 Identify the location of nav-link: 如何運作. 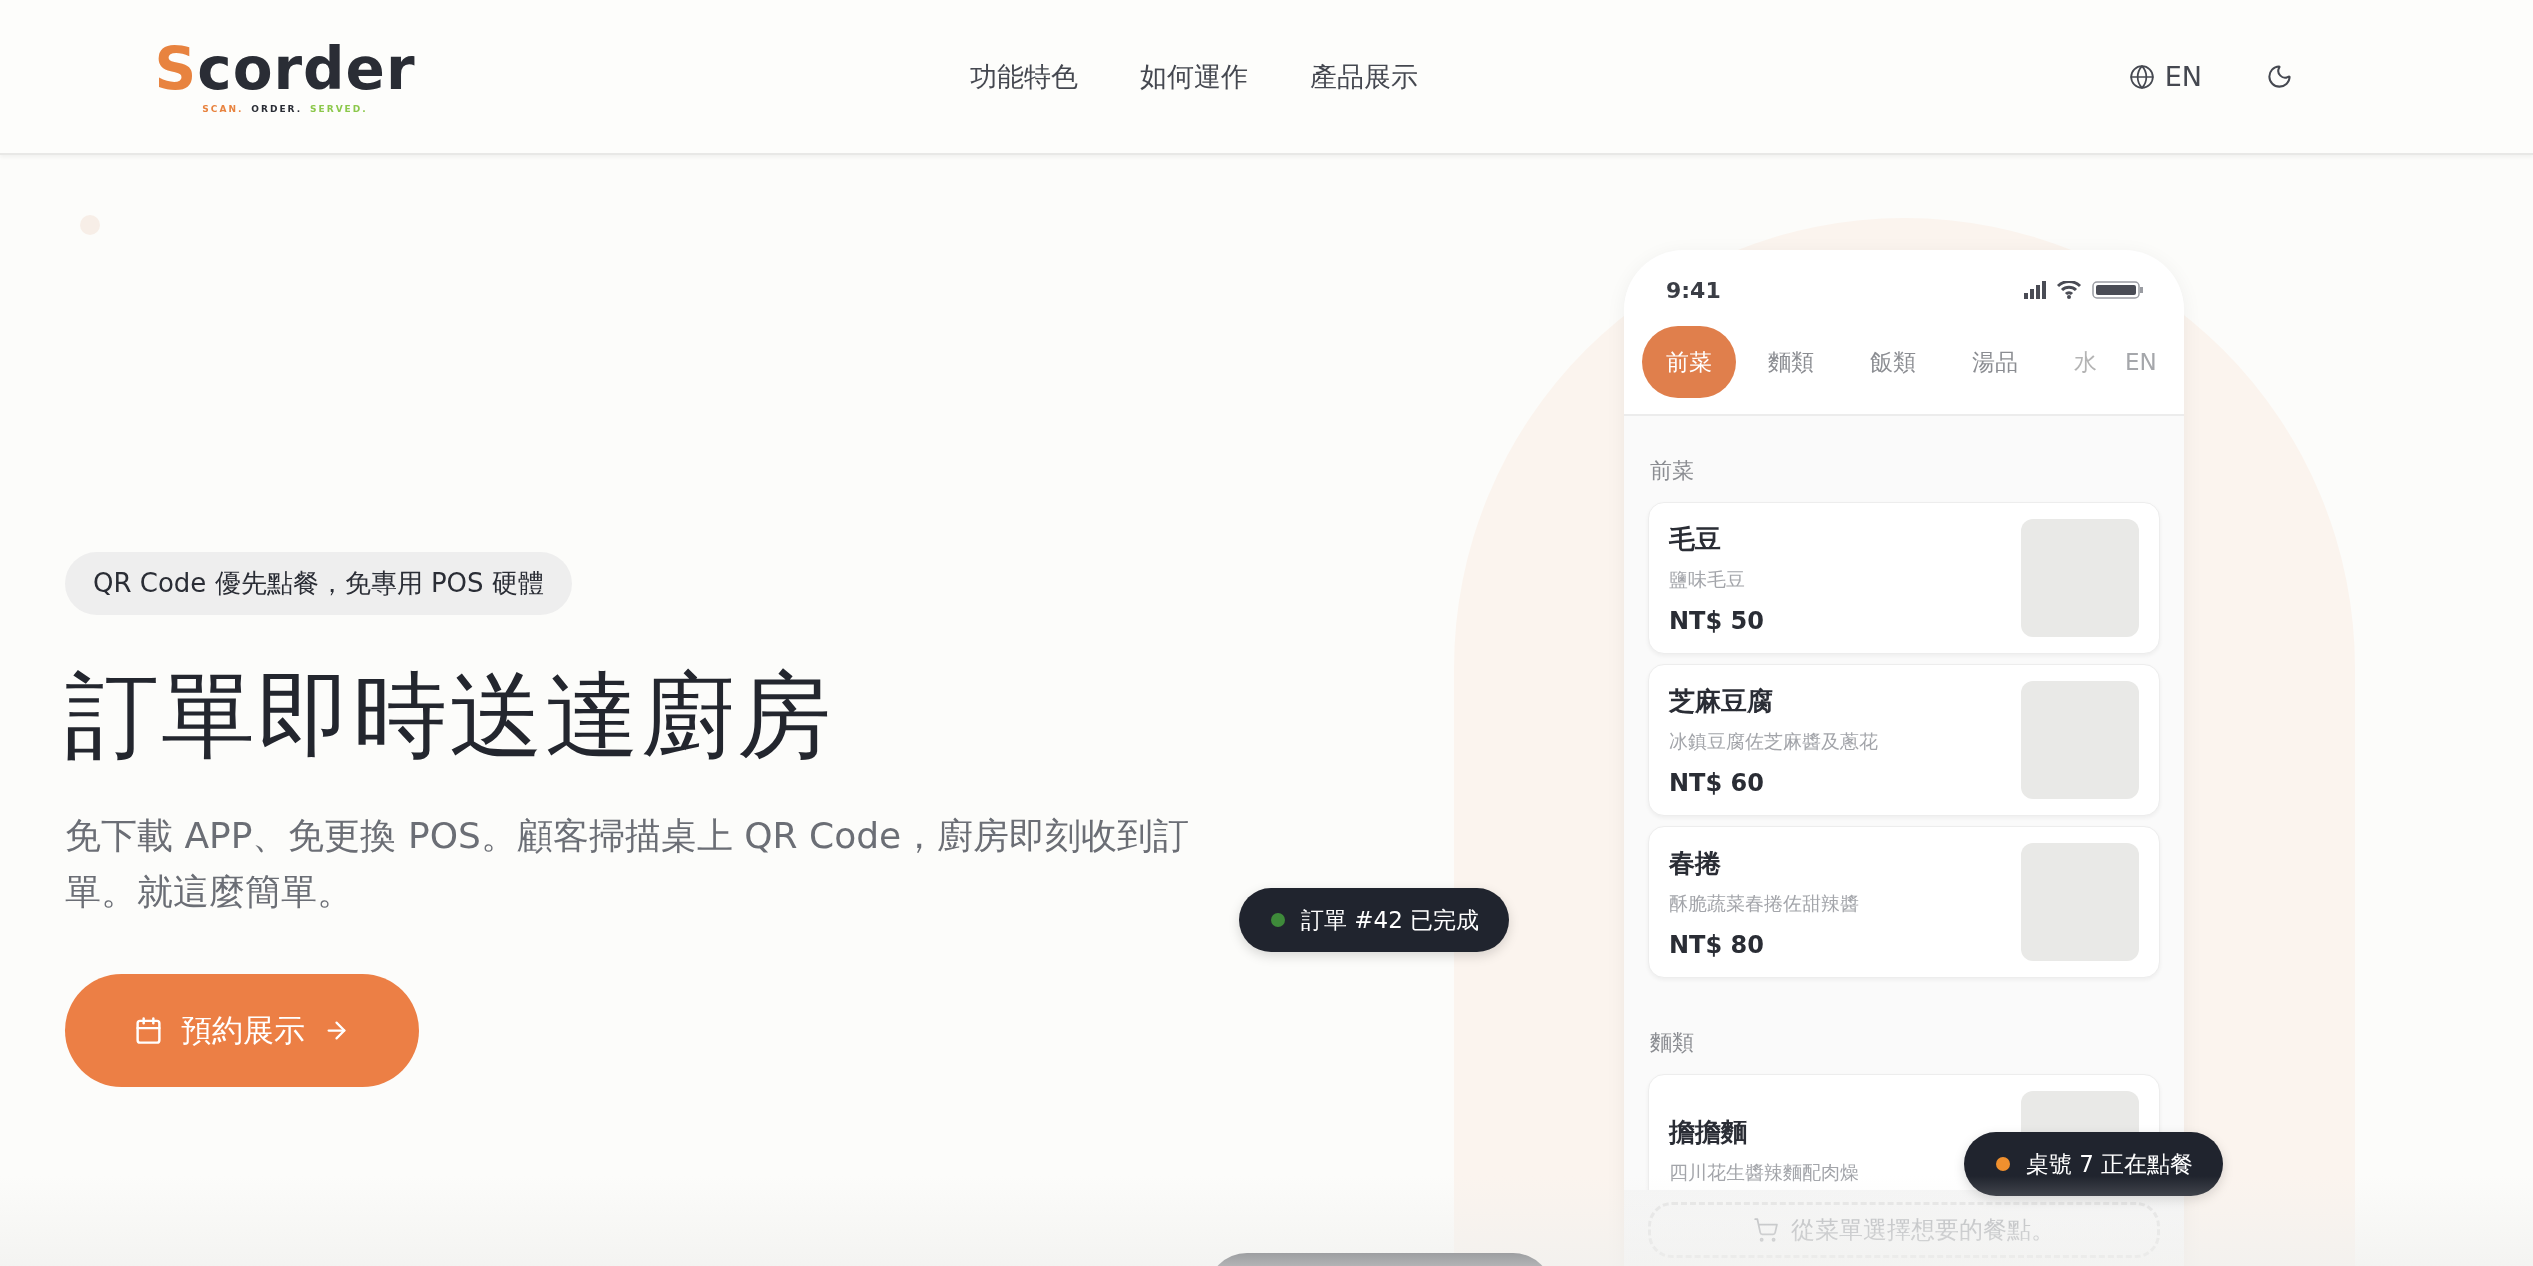
(1194, 76).